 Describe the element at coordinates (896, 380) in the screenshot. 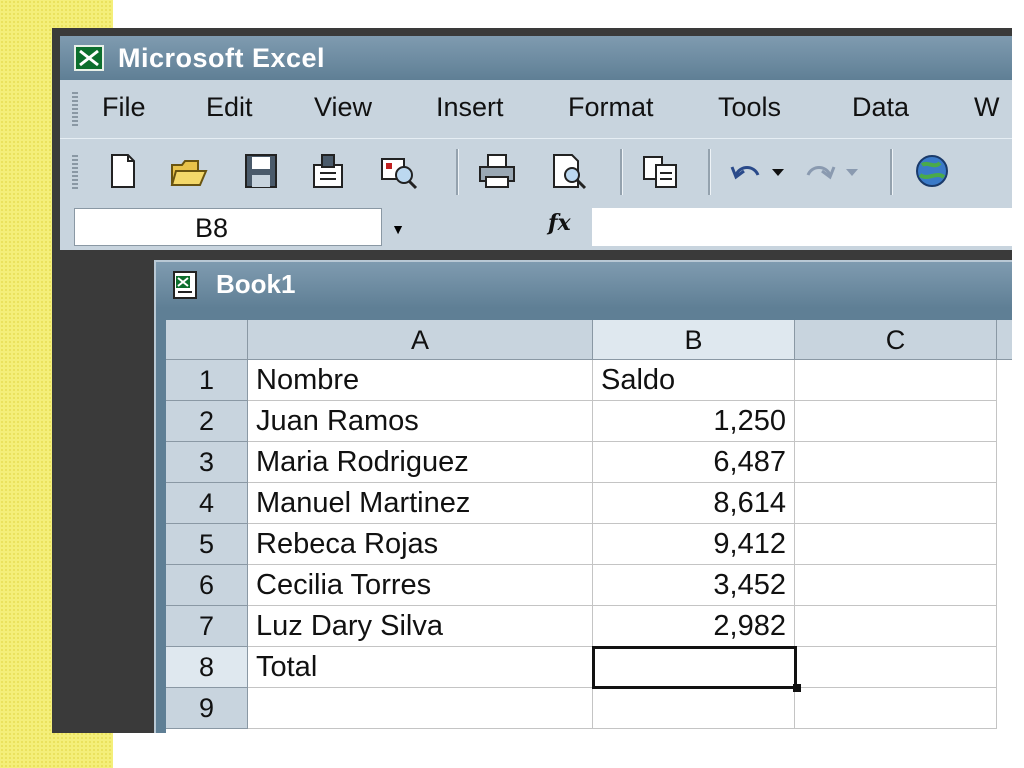

I see `cell-c1` at that location.